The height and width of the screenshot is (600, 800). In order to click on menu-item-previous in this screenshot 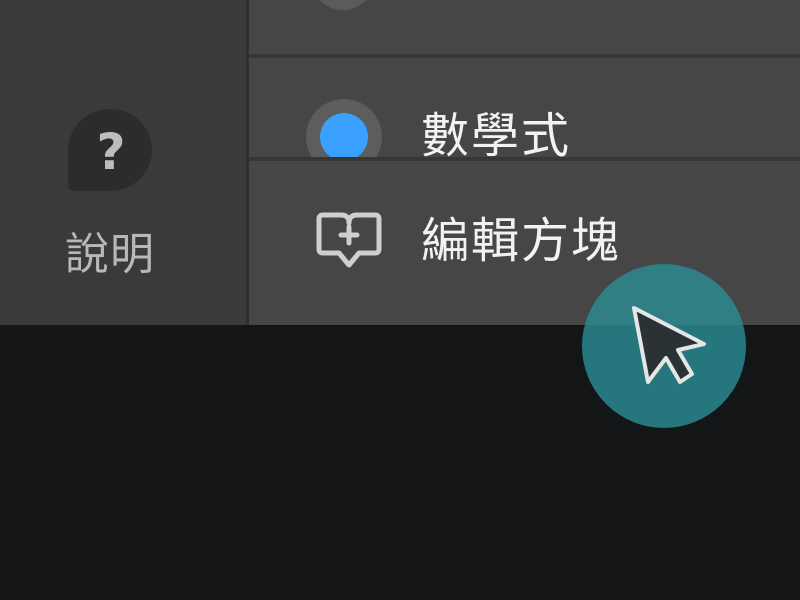, I will do `click(524, 27)`.